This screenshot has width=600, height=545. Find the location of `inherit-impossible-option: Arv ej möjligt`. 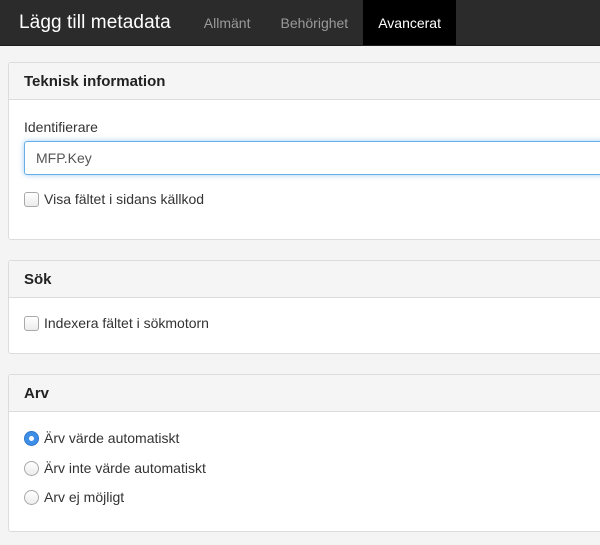

inherit-impossible-option: Arv ej möjligt is located at coordinates (74, 497).